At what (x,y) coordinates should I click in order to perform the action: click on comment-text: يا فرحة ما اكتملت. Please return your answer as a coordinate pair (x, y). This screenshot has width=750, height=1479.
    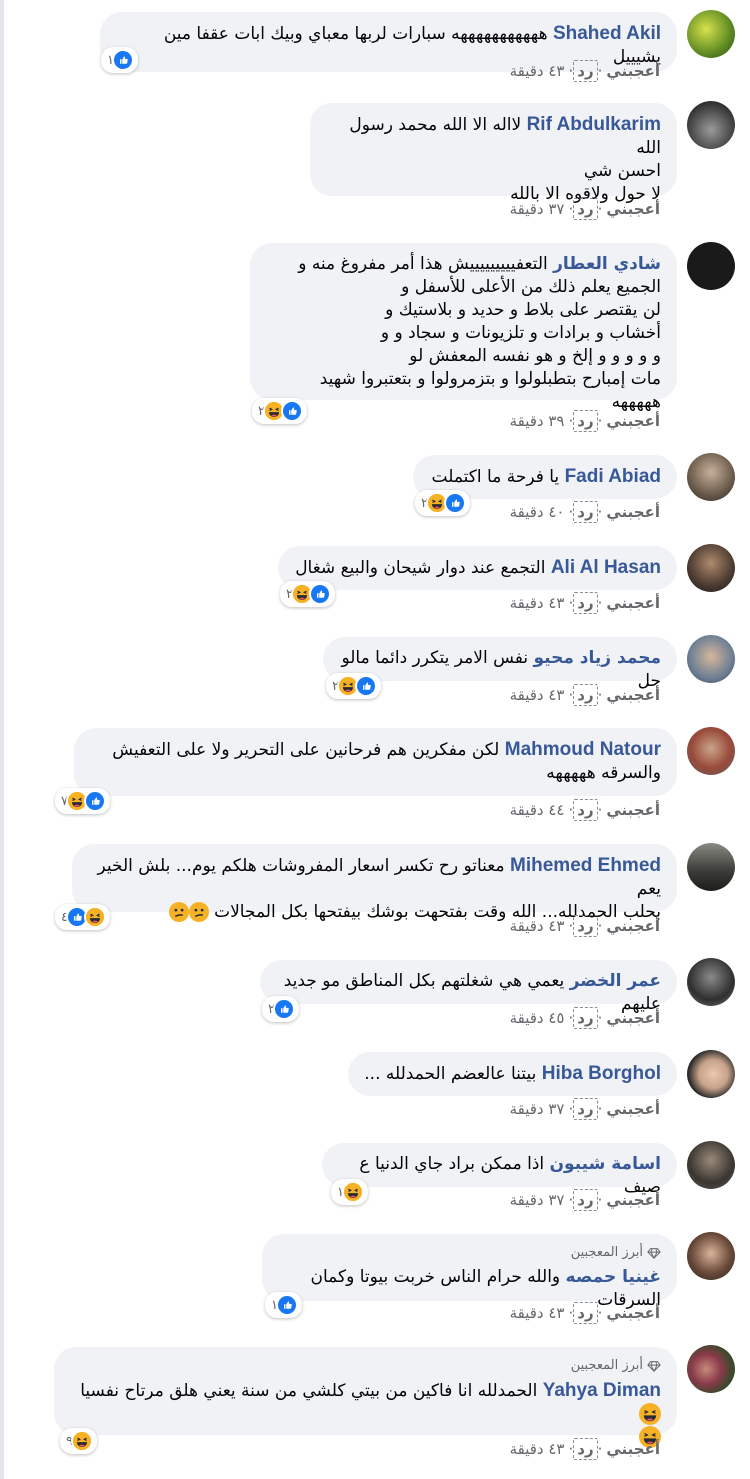
    Looking at the image, I should click on (495, 477).